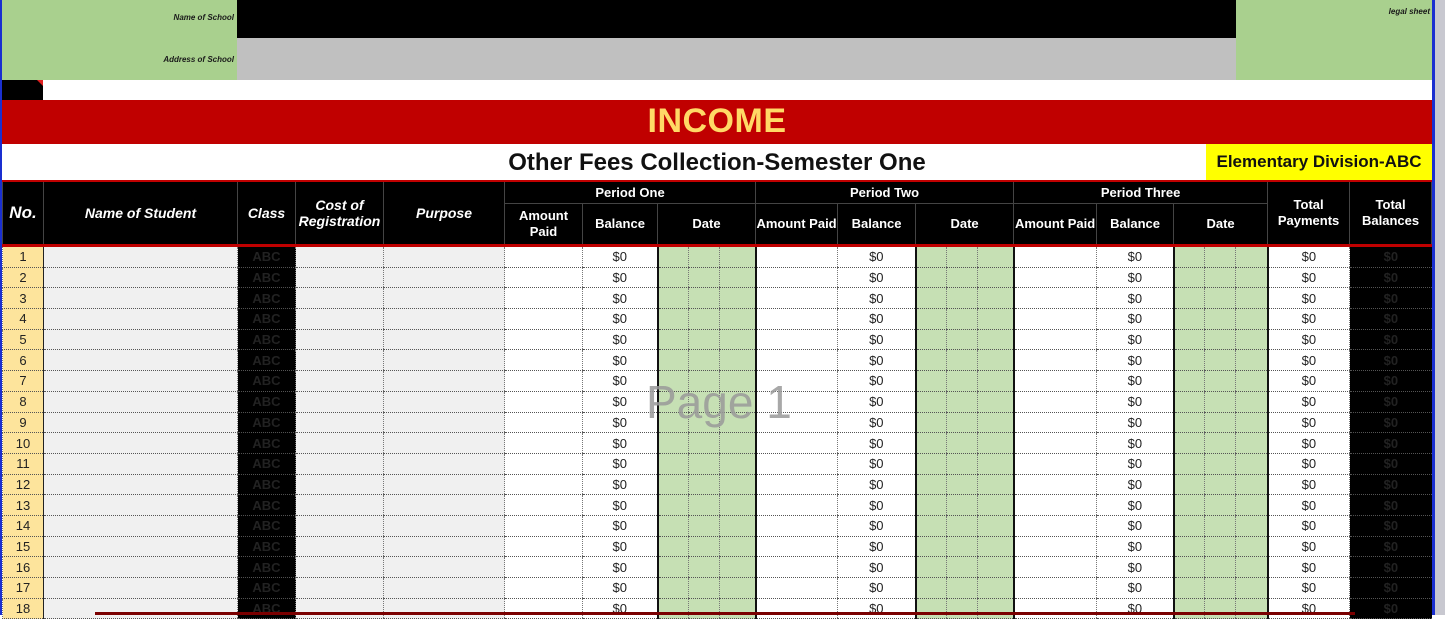 The width and height of the screenshot is (1445, 619). I want to click on col-header-p3-date: Date, so click(1221, 224).